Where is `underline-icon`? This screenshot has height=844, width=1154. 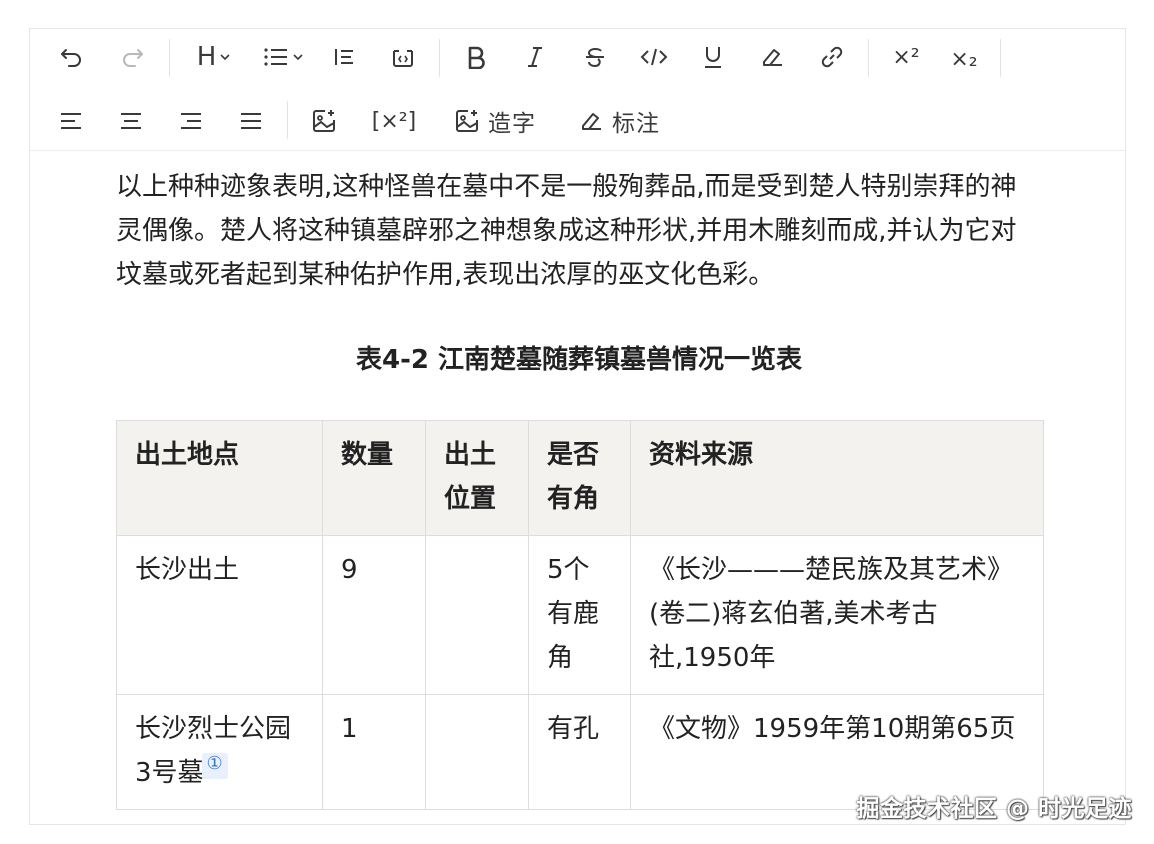 underline-icon is located at coordinates (713, 57).